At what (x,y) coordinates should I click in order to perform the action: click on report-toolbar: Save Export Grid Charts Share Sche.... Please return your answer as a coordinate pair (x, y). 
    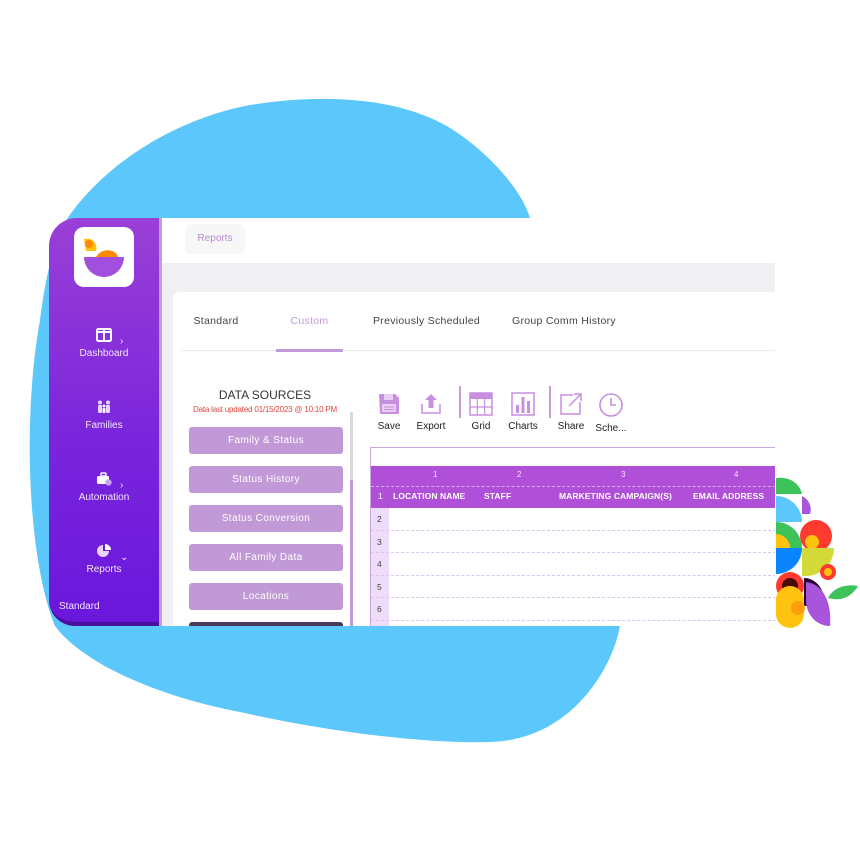
    Looking at the image, I should click on (519, 416).